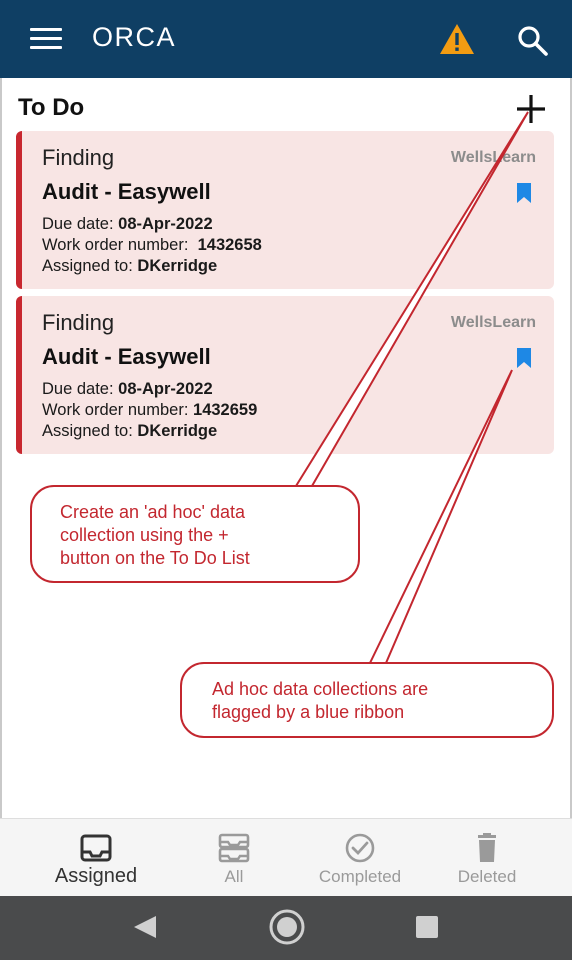  I want to click on inbox-icon, so click(96, 848).